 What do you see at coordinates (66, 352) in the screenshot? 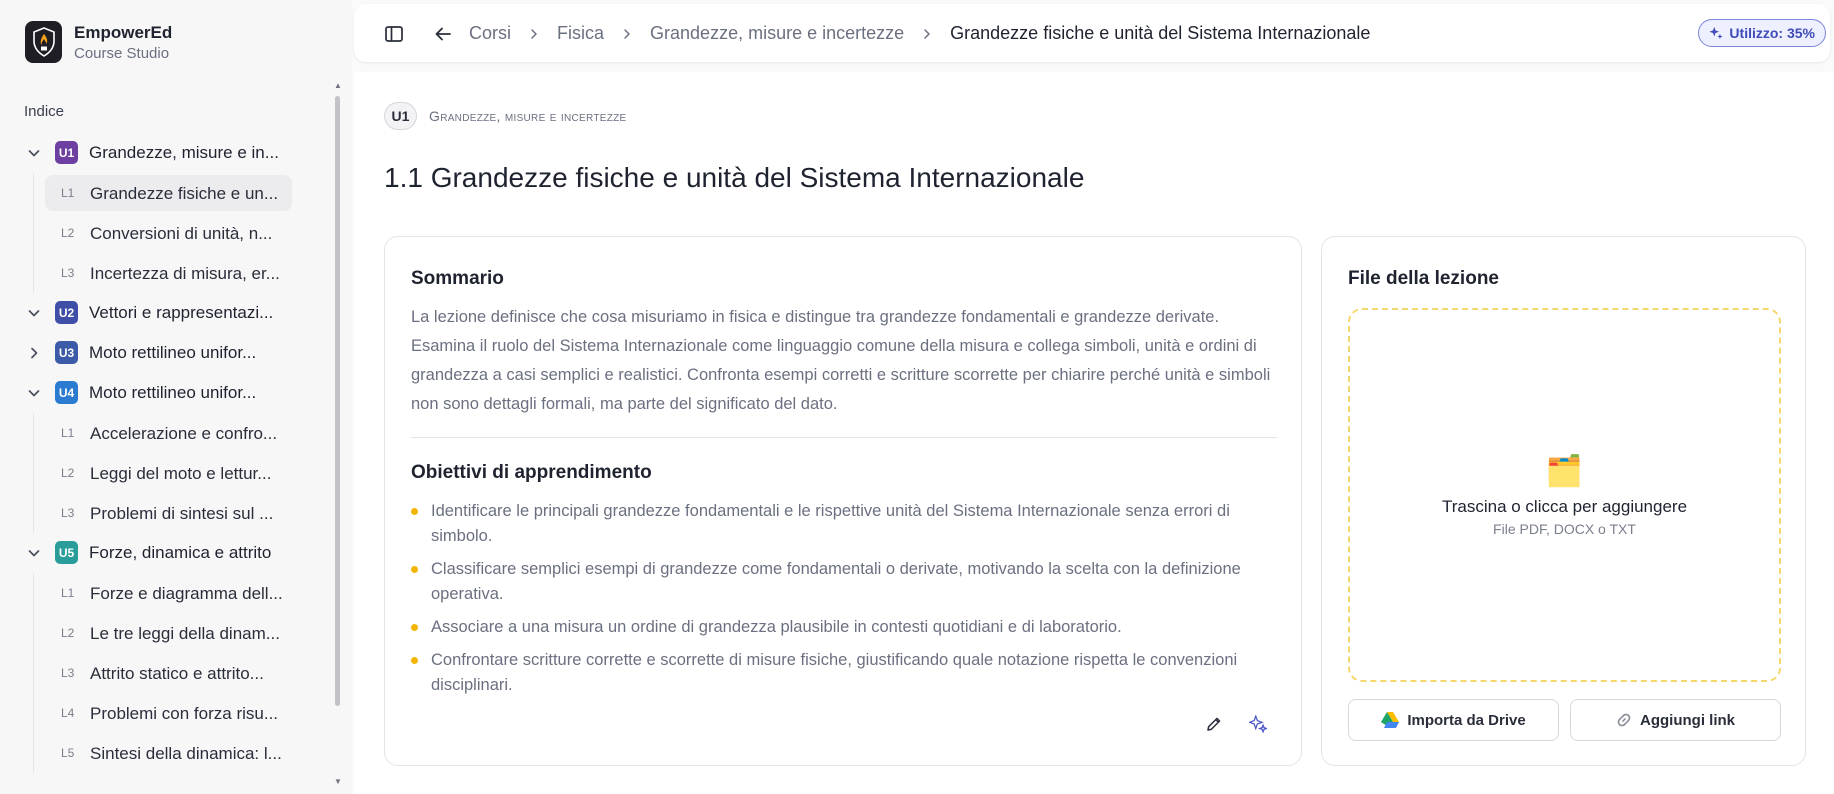
I see `unit-code-badge: U3` at bounding box center [66, 352].